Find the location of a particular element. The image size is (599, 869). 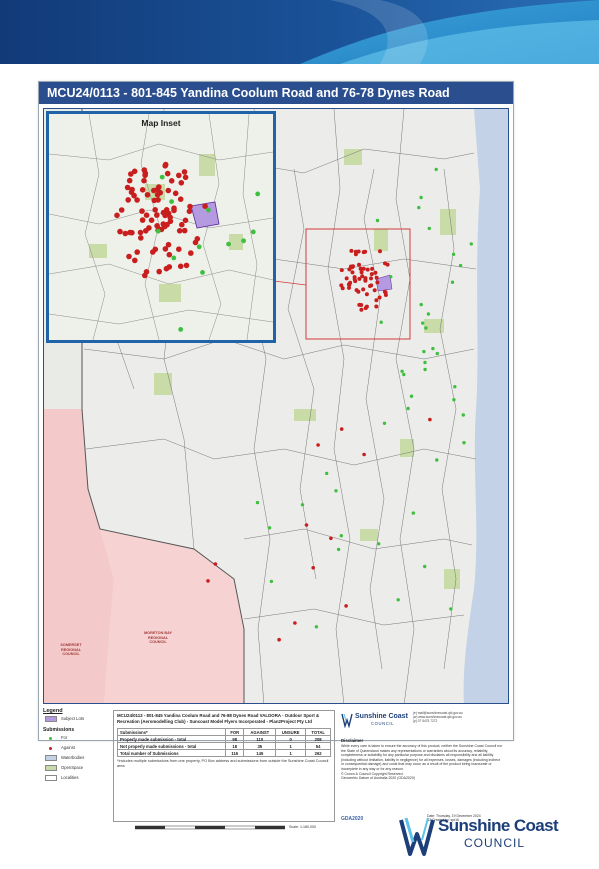

legend-waterbodies: Waterbodies is located at coordinates (76, 758).